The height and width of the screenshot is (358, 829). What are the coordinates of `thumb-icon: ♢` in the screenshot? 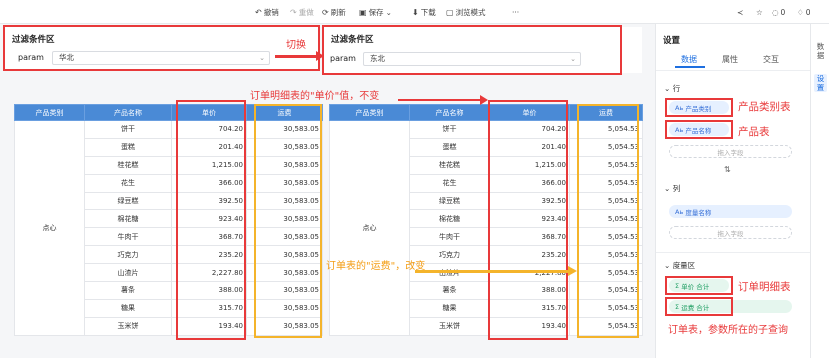 It's located at (800, 12).